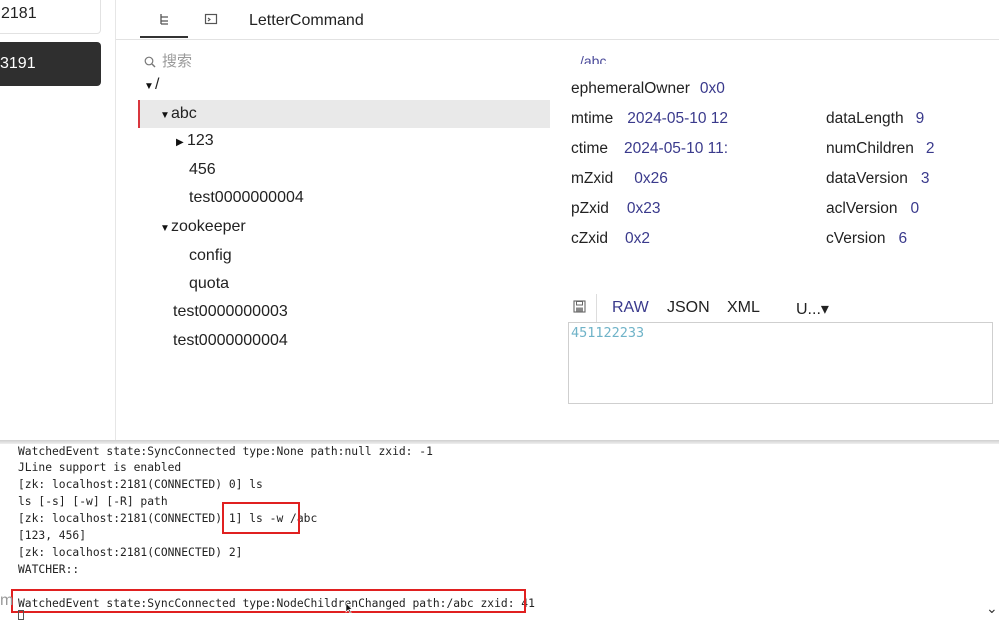 The width and height of the screenshot is (999, 621). What do you see at coordinates (261, 518) in the screenshot?
I see `highlight-box-command` at bounding box center [261, 518].